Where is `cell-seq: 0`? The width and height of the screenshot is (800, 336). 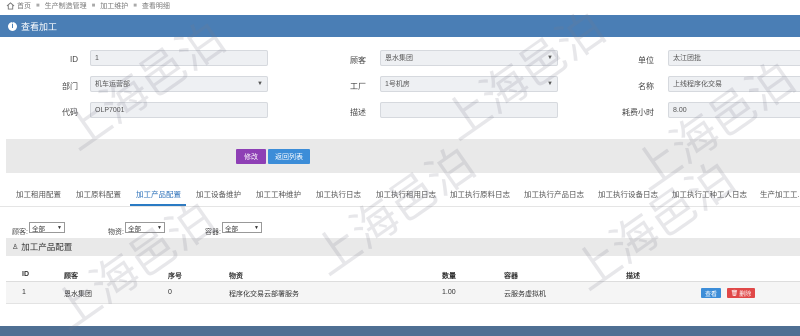
cell-seq: 0 is located at coordinates (170, 292).